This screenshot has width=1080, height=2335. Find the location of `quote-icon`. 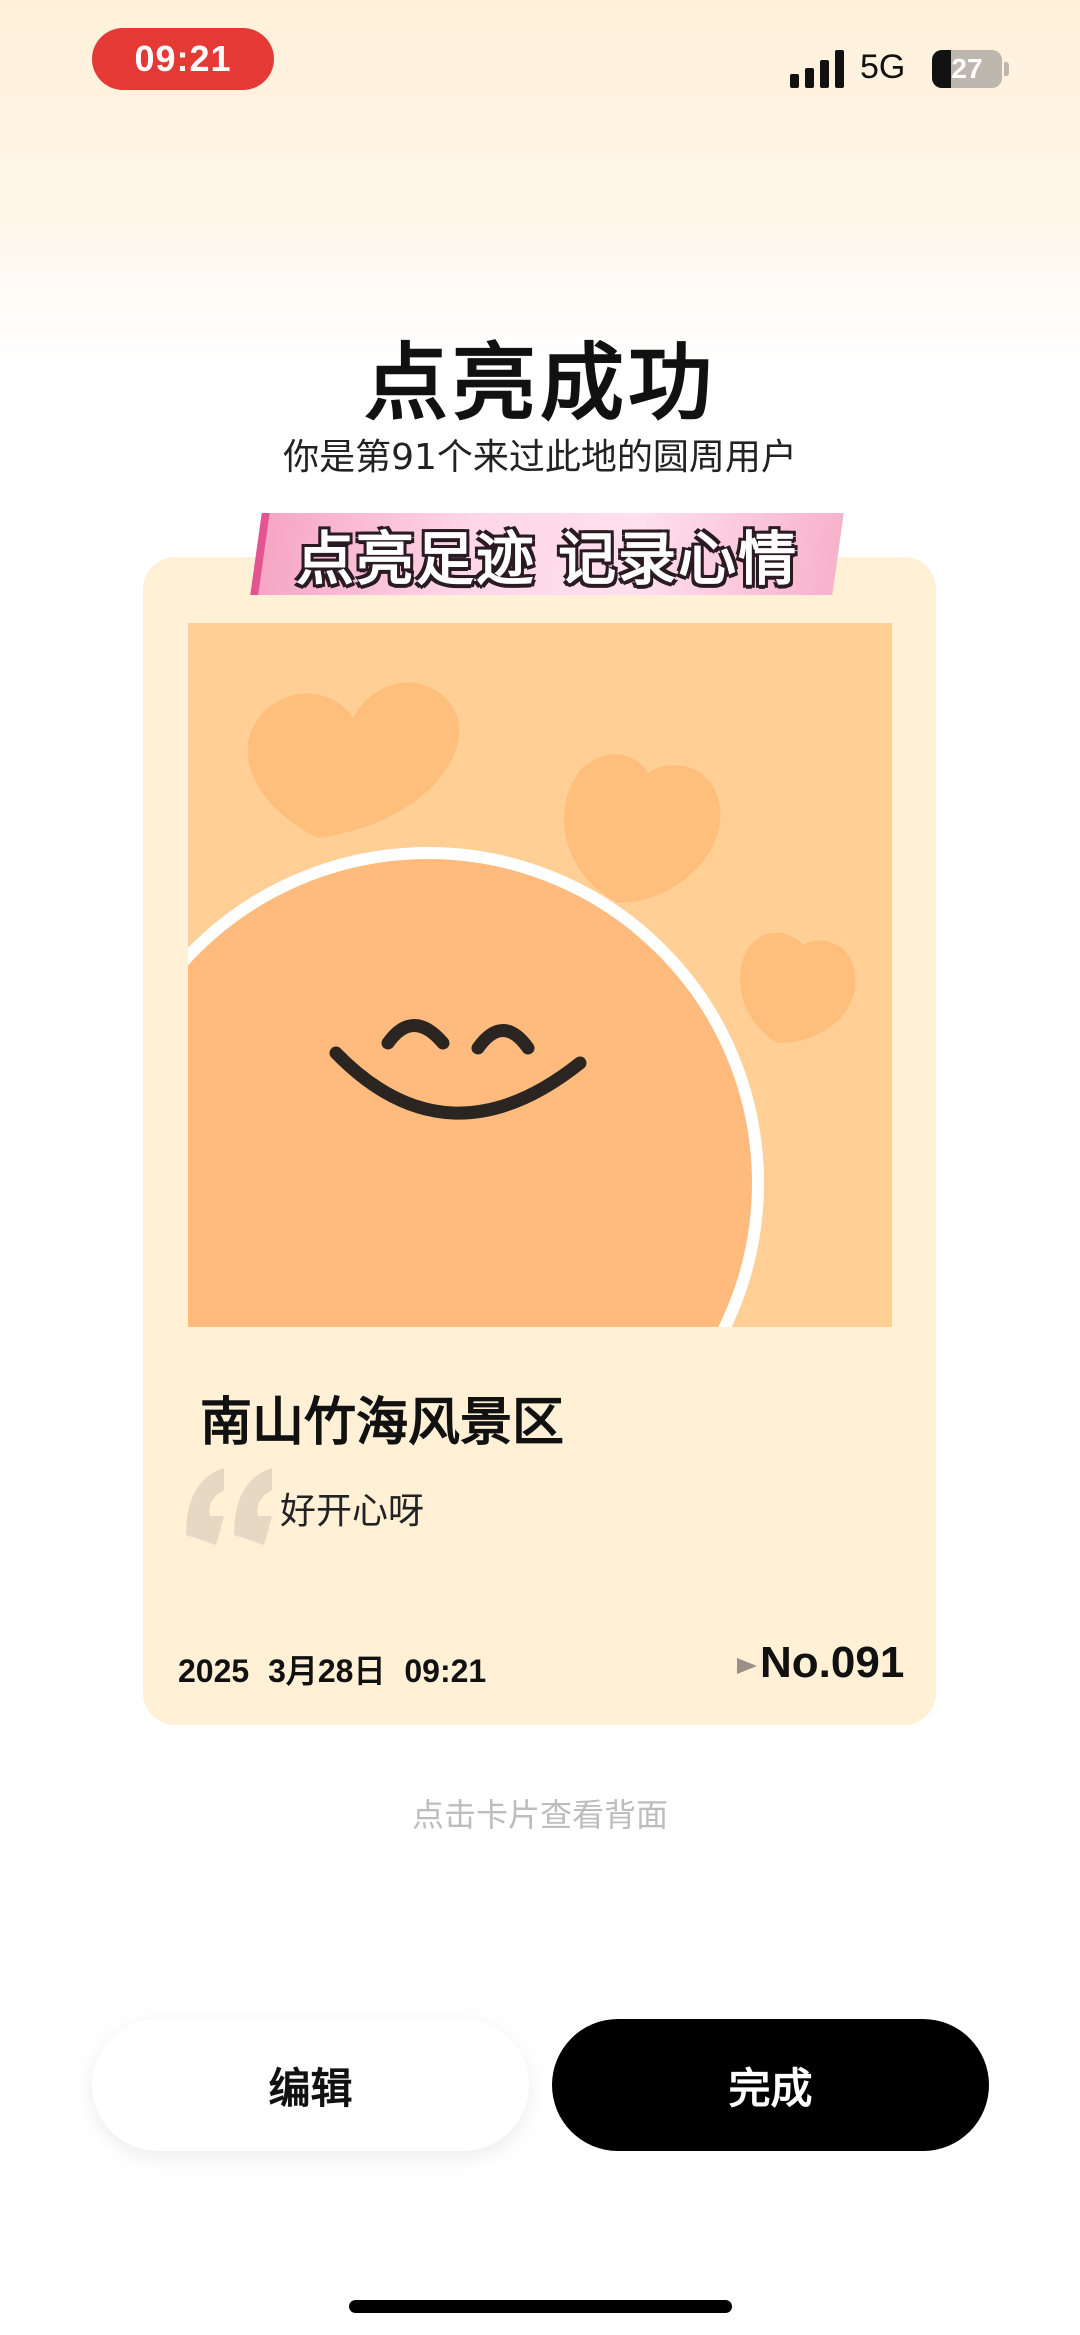

quote-icon is located at coordinates (229, 1506).